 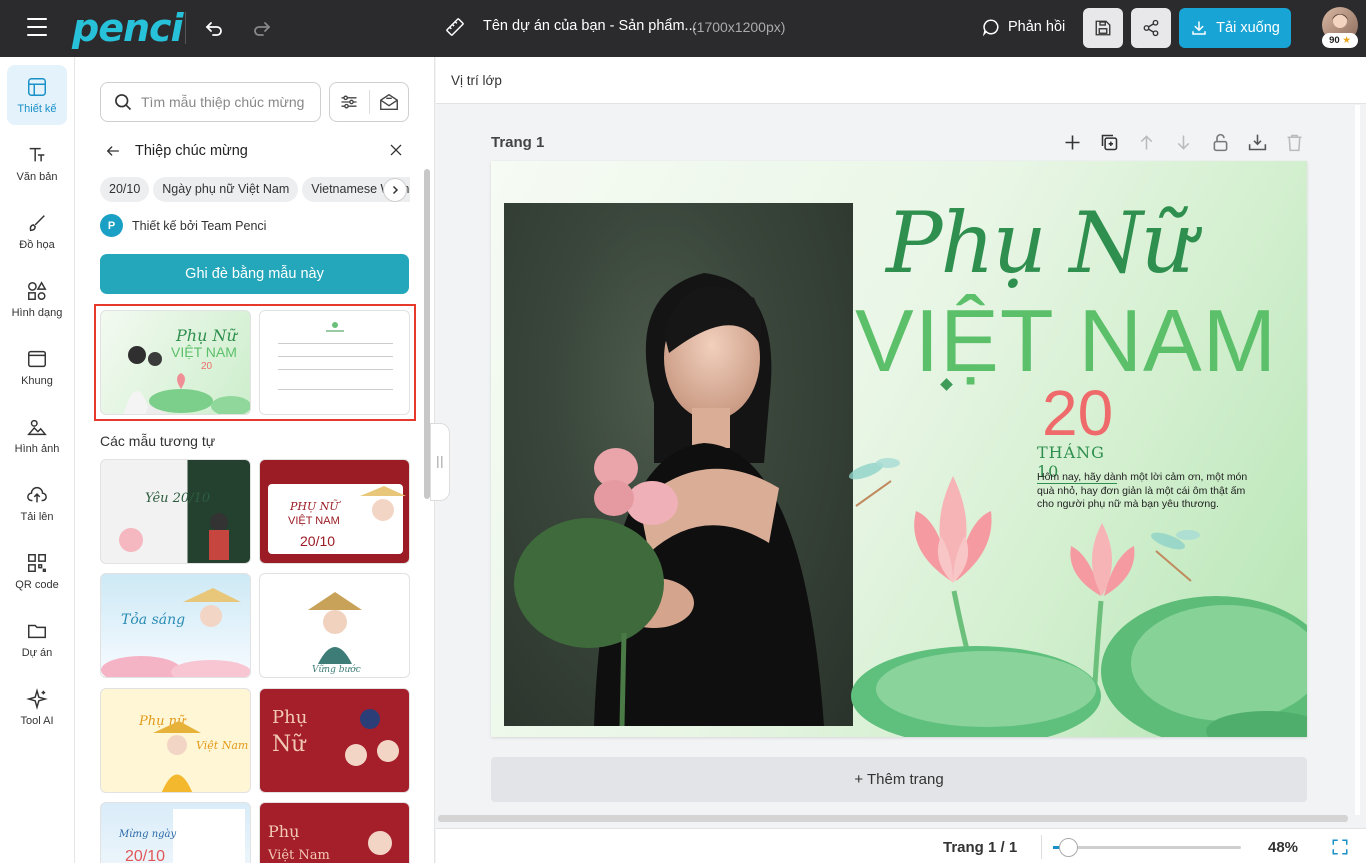 I want to click on similar-template: Mừng ngày 20/10, so click(x=175, y=832).